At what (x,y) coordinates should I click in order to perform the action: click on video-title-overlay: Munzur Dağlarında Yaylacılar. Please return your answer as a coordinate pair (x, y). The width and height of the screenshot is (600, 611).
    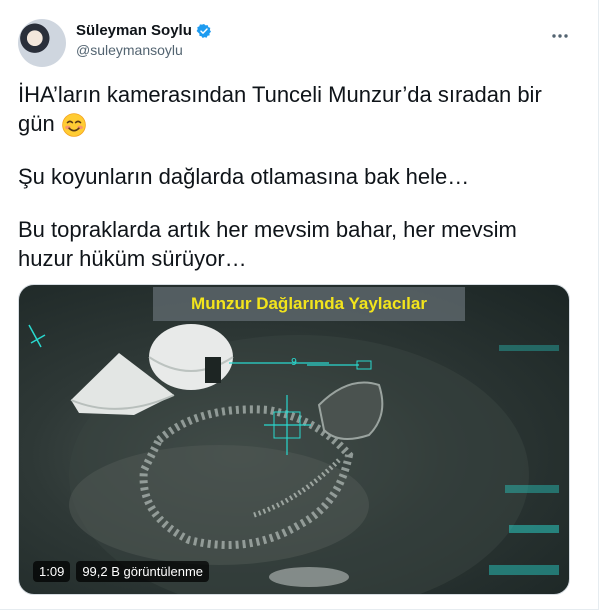
    Looking at the image, I should click on (309, 304).